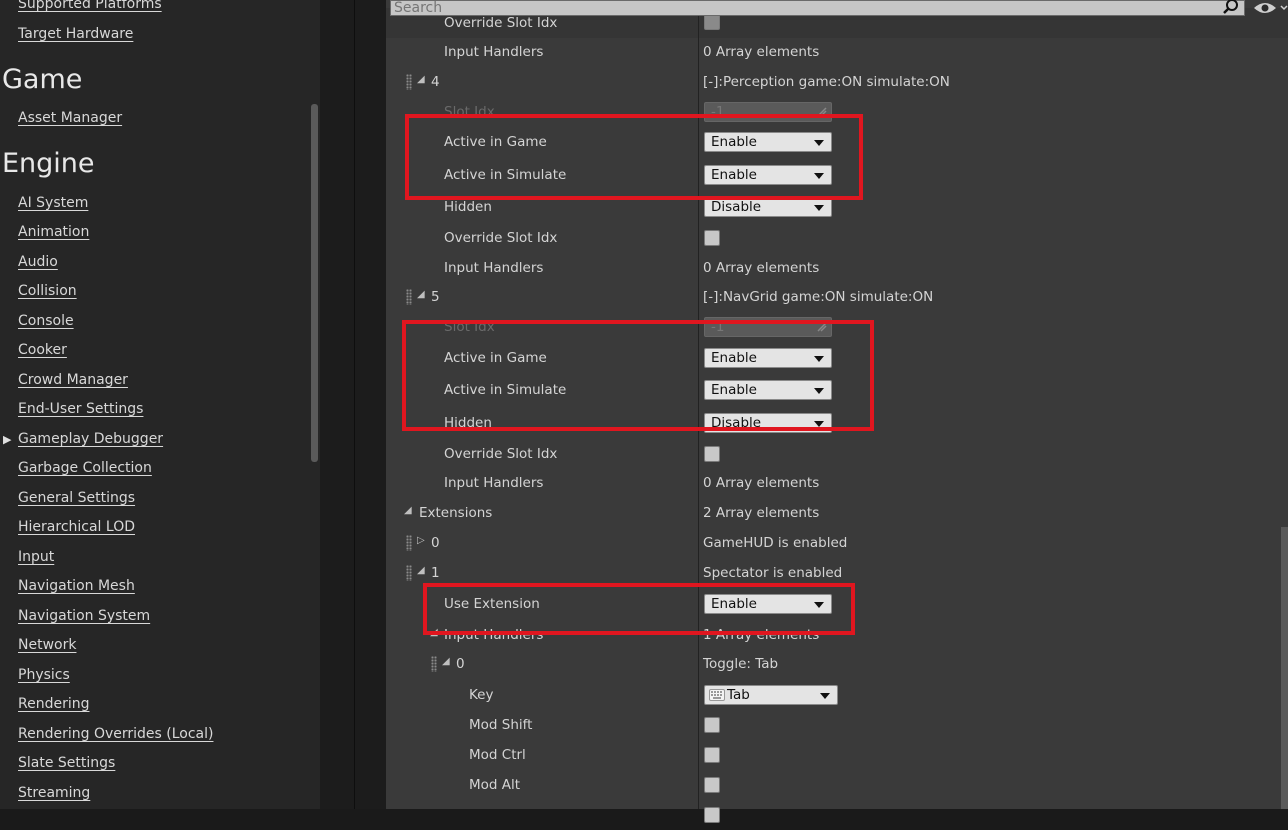 The width and height of the screenshot is (1288, 830). What do you see at coordinates (85, 468) in the screenshot?
I see `sidebar-item-garbage-collection: Garbage Collection` at bounding box center [85, 468].